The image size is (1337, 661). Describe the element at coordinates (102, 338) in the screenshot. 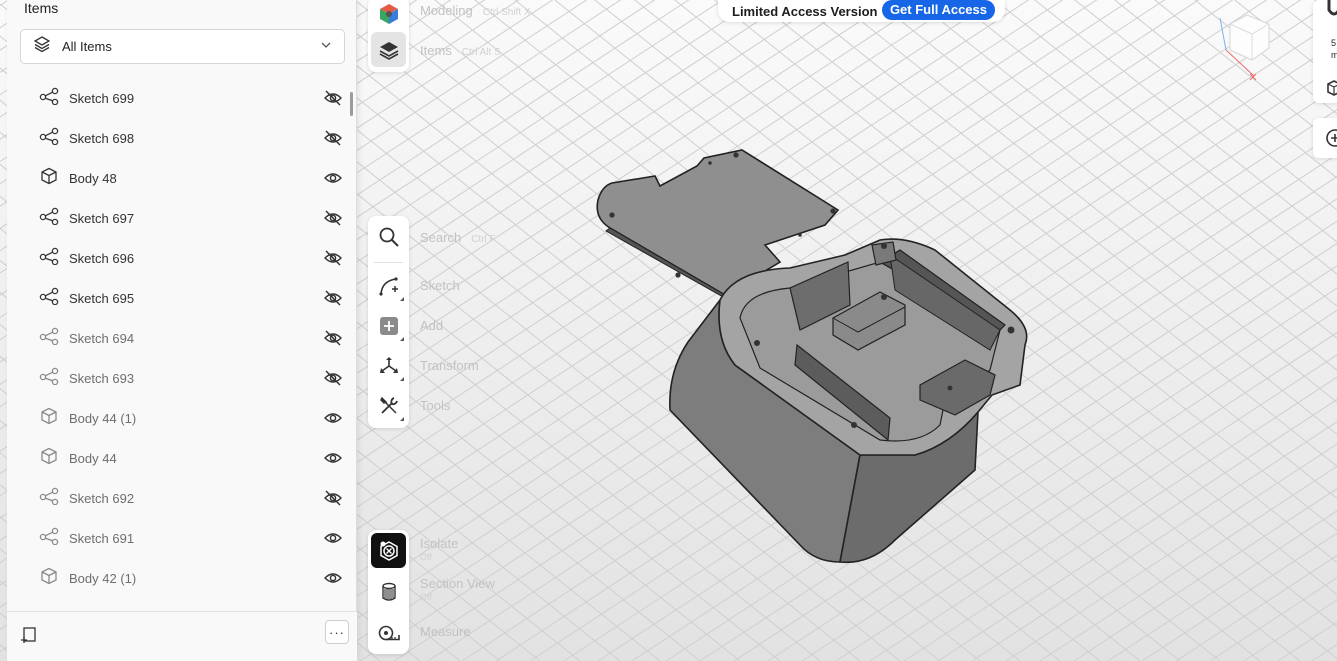

I see `item-label: Sketch 694` at that location.